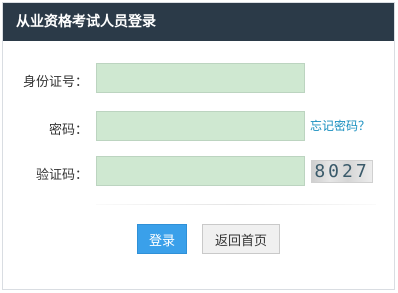  I want to click on forgot-password-link: 忘记密码？, so click(340, 125).